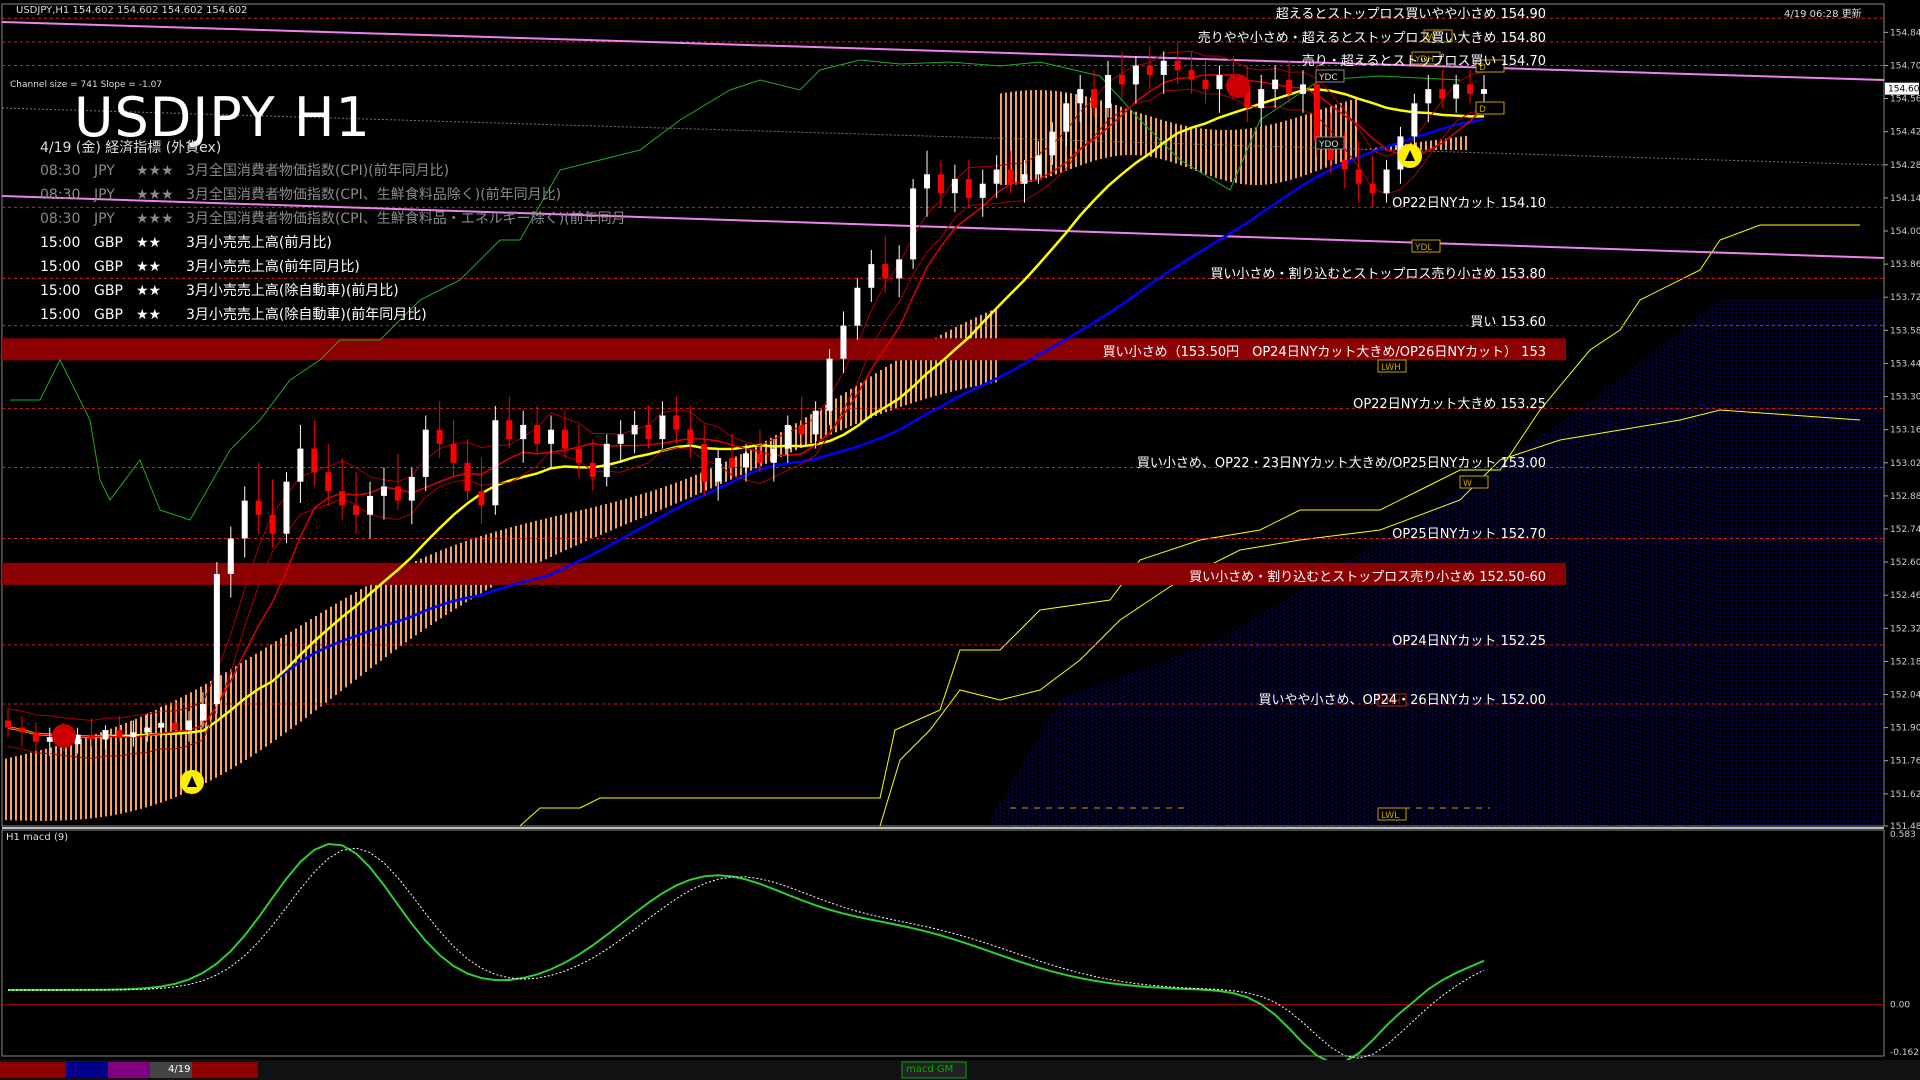 This screenshot has width=1920, height=1080. What do you see at coordinates (1482, 110) in the screenshot?
I see `tag-d-2: D` at bounding box center [1482, 110].